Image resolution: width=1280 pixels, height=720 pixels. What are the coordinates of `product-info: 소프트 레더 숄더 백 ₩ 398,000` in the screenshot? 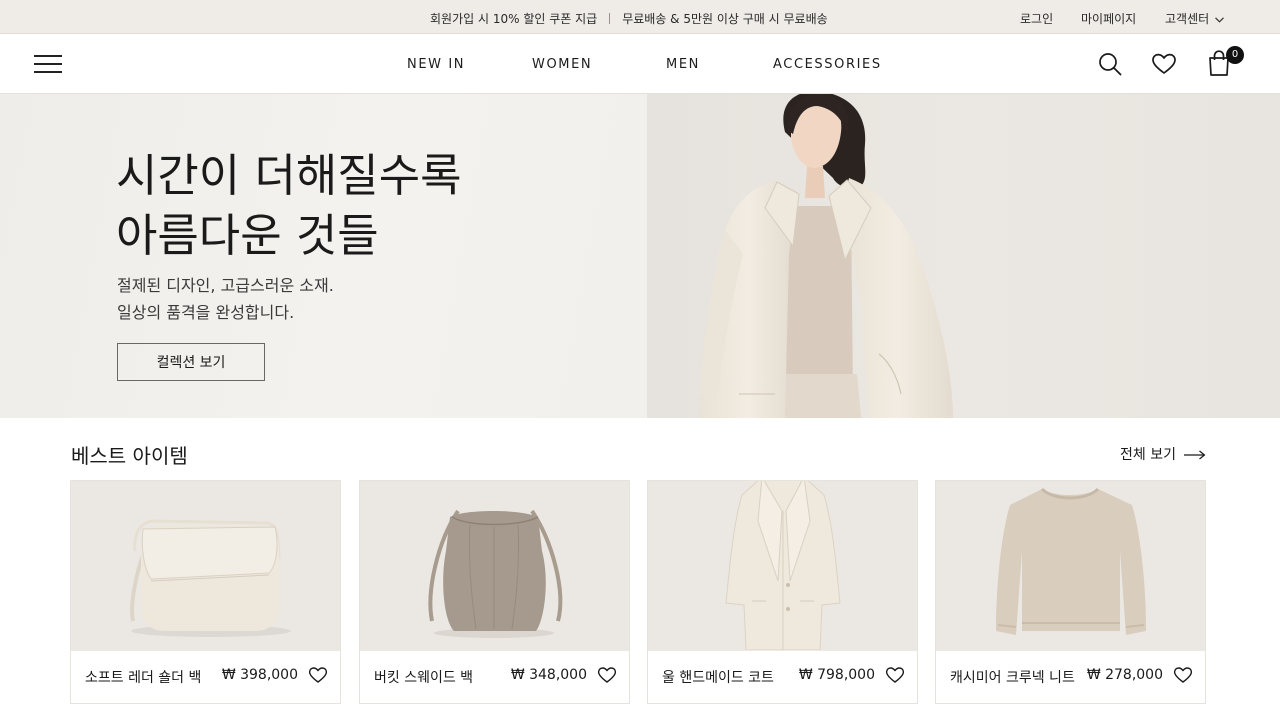 It's located at (205, 677).